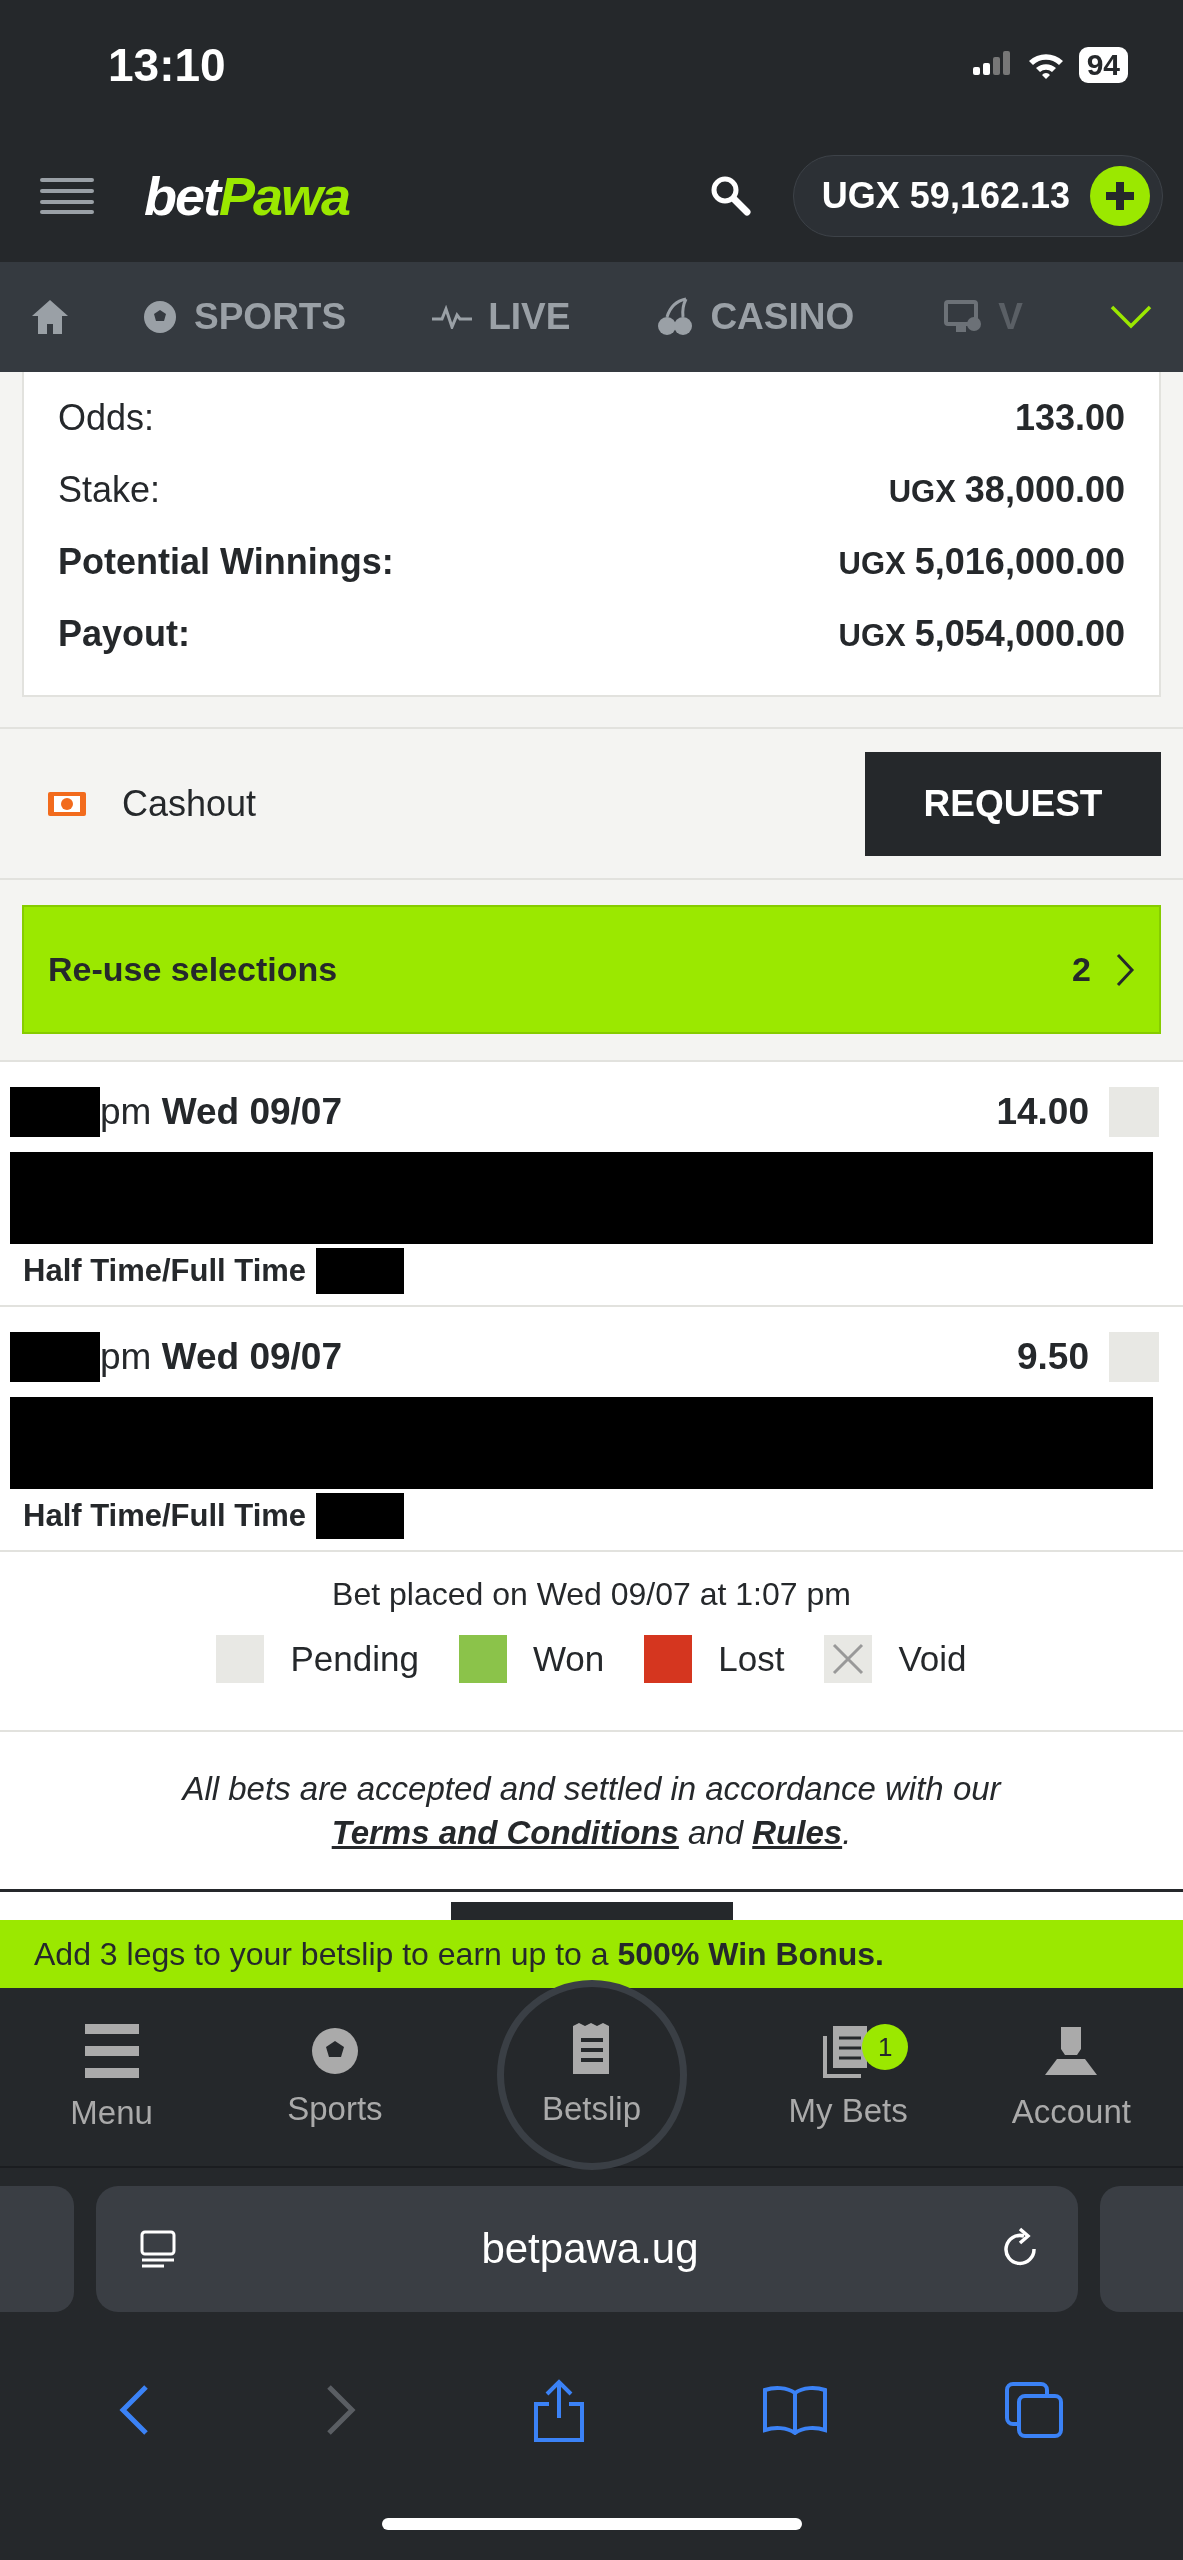 The width and height of the screenshot is (1183, 2560). Describe the element at coordinates (106, 418) in the screenshot. I see `summary-label: Odds:` at that location.